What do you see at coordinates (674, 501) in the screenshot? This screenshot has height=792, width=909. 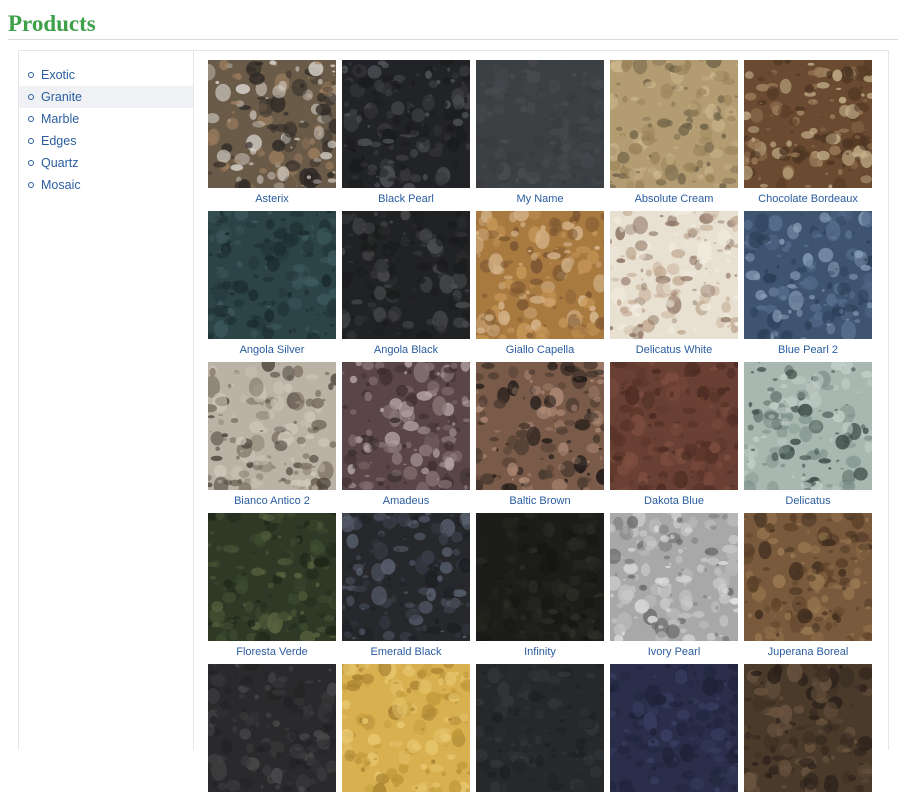 I see `product-name-link: Dakota Blue` at bounding box center [674, 501].